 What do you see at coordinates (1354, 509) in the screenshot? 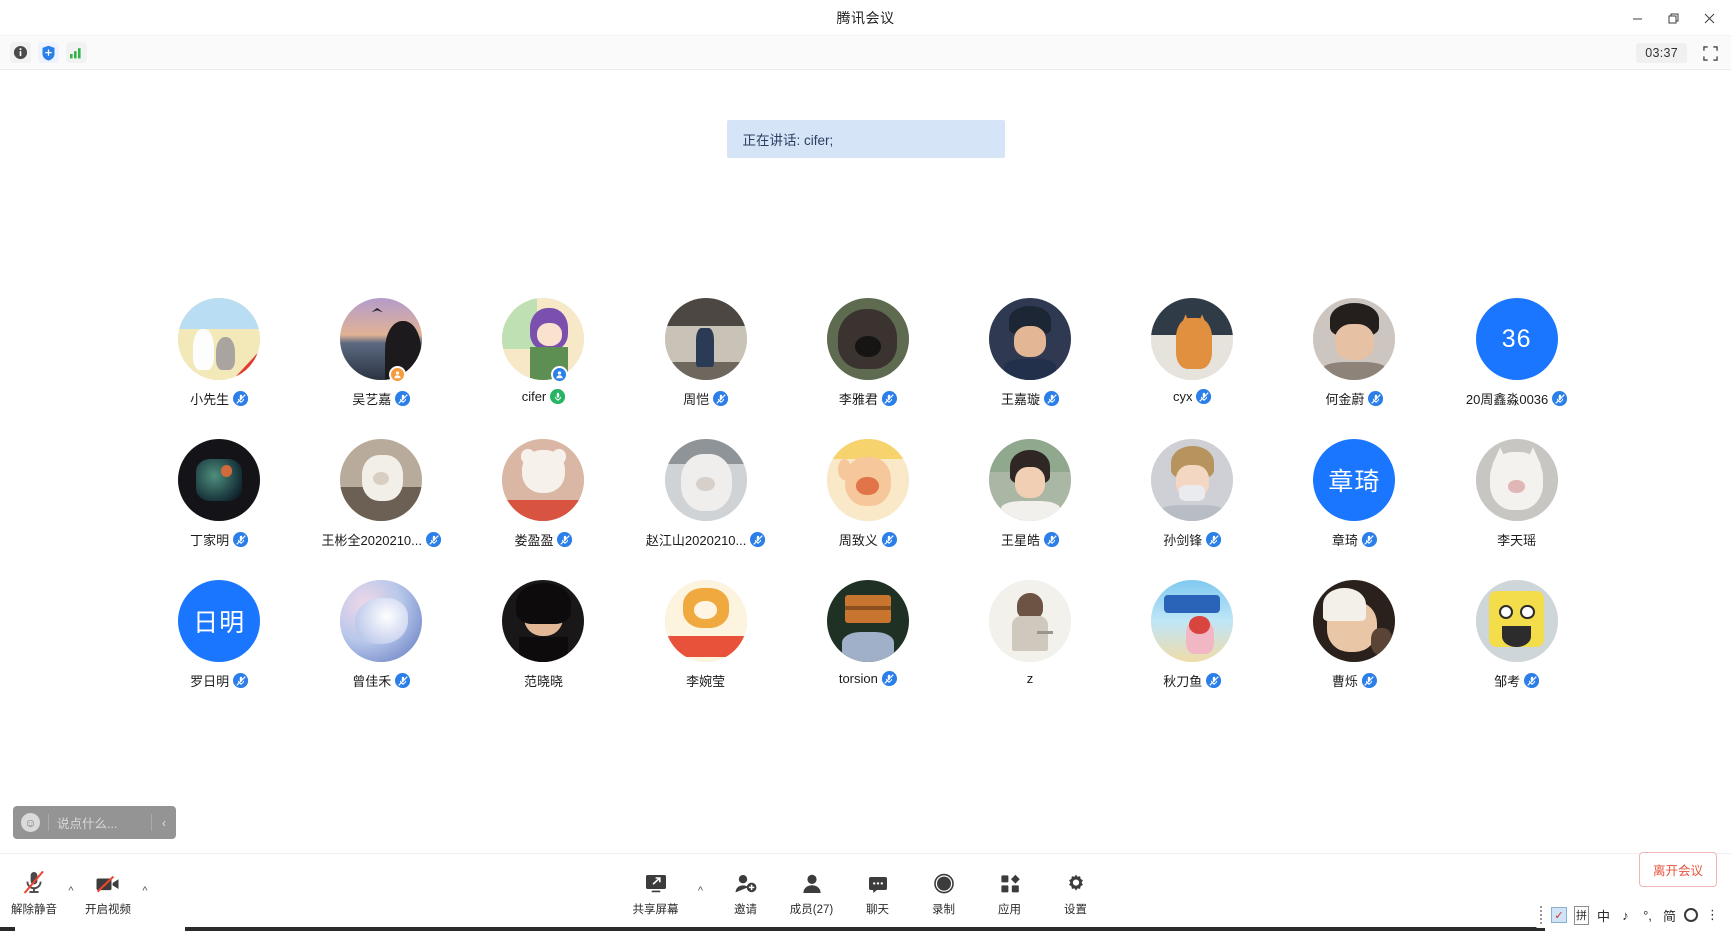
I see `participant-tile: 章琦 章琦` at bounding box center [1354, 509].